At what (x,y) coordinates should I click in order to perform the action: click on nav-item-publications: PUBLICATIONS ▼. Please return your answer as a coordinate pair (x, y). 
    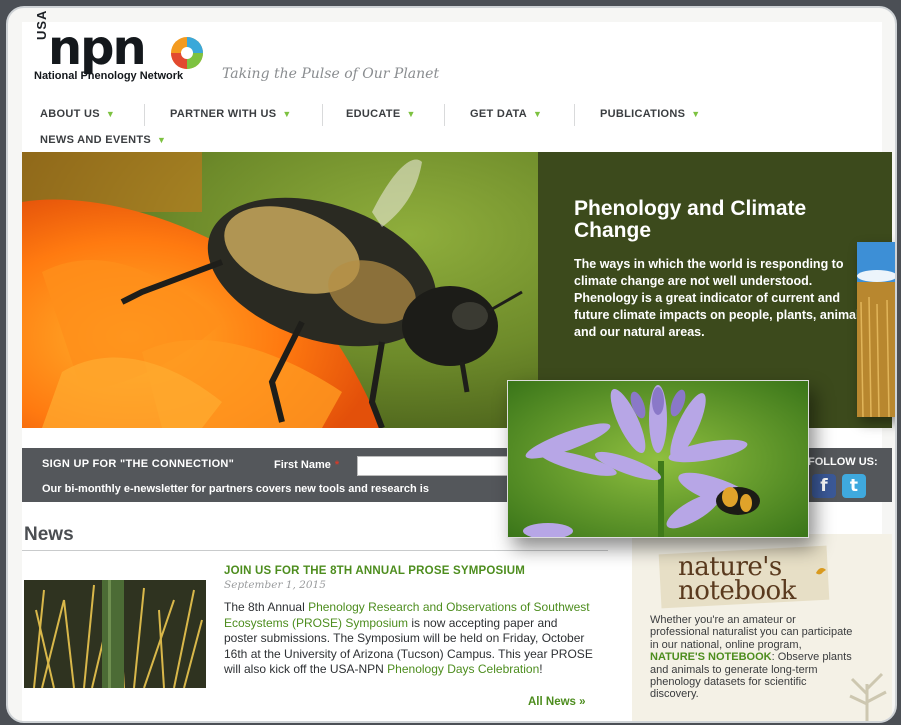
    Looking at the image, I should click on (650, 114).